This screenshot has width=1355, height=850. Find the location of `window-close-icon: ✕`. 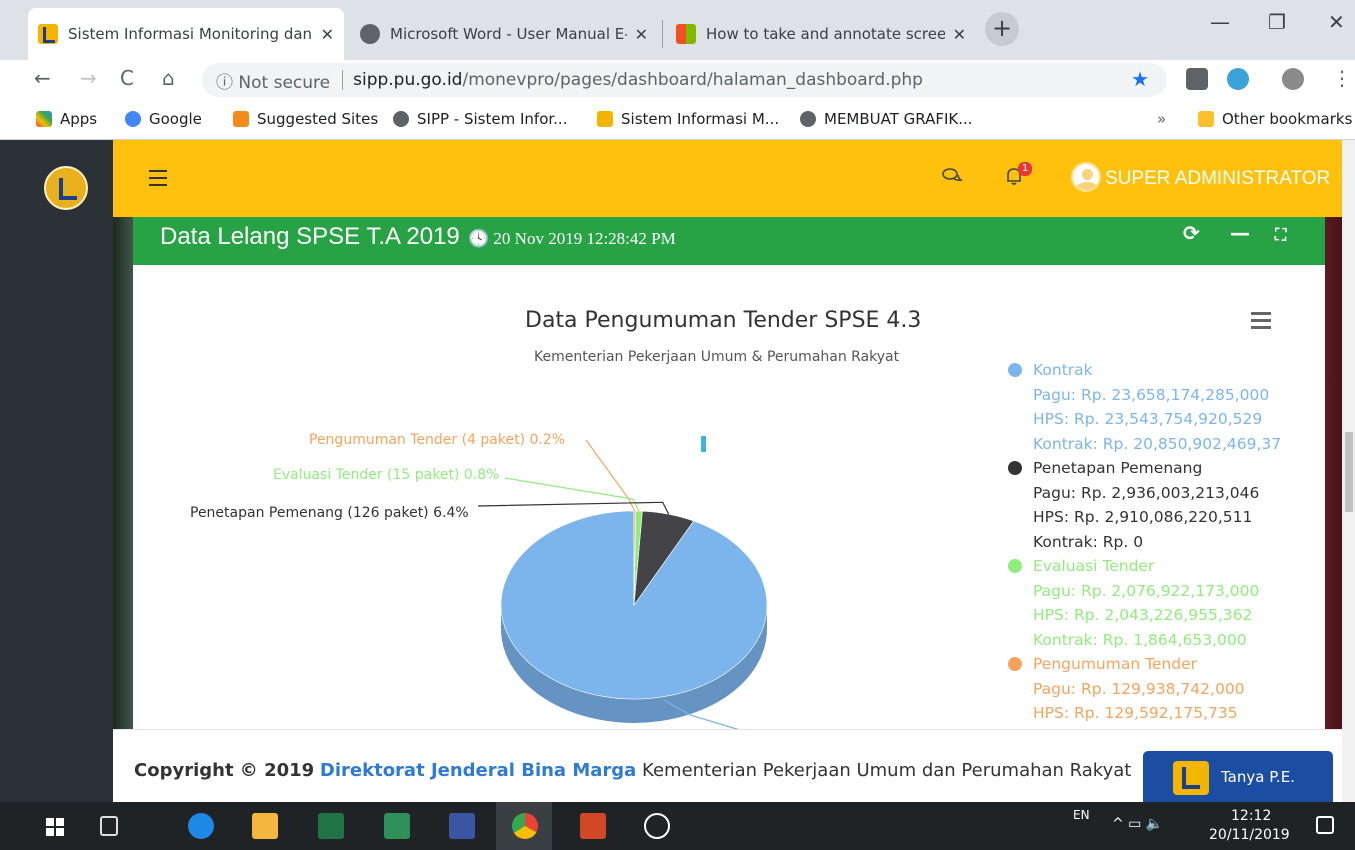

window-close-icon: ✕ is located at coordinates (1336, 22).